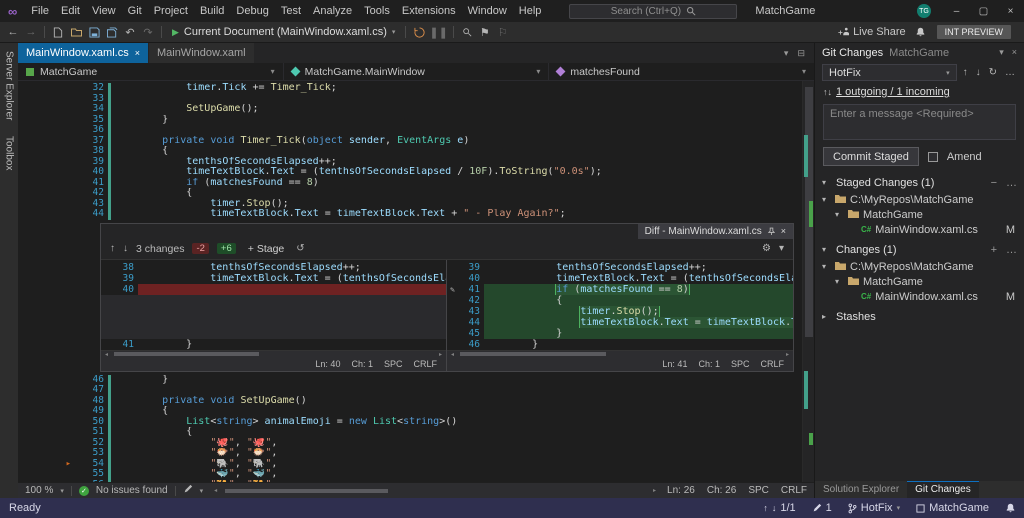 This screenshot has height=518, width=1024. Describe the element at coordinates (861, 489) in the screenshot. I see `solution-explorer-tab: Solution Explorer` at that location.